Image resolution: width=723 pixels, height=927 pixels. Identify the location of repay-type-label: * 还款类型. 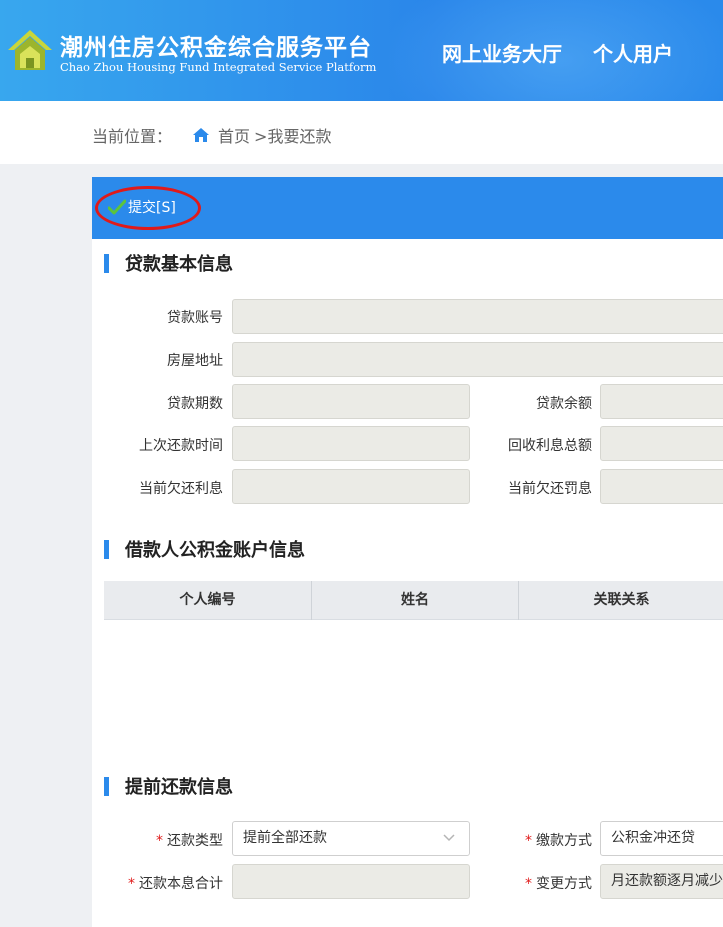
(162, 840).